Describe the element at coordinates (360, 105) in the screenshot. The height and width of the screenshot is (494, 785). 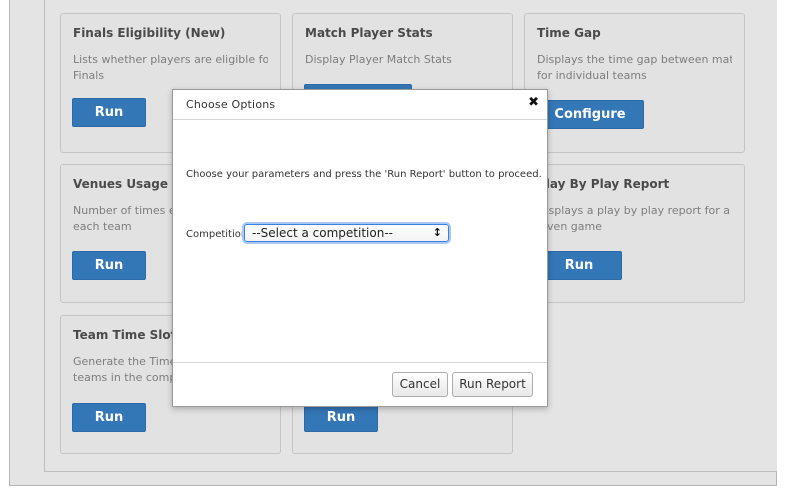
I see `dialog-header: Choose Options ✖` at that location.